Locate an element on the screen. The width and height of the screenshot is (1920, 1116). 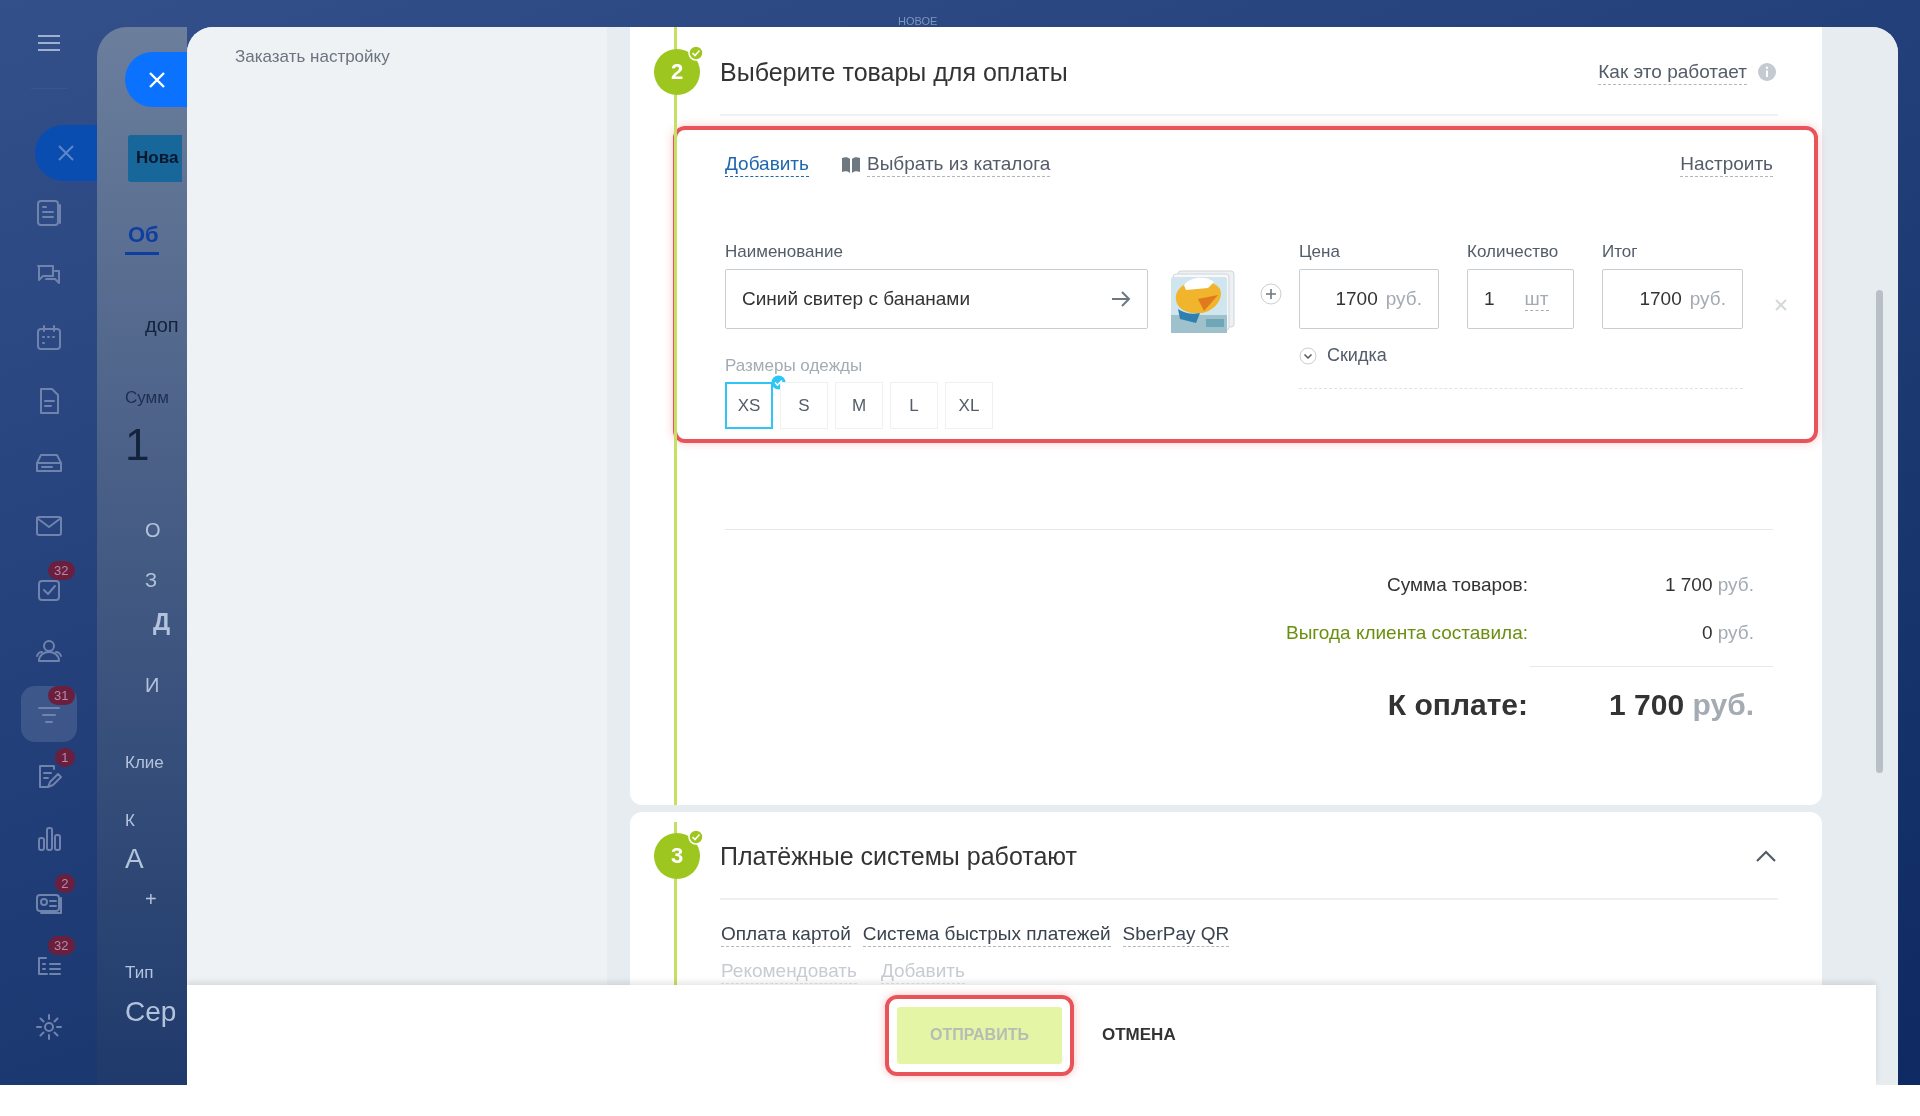
add-link: Добавить is located at coordinates (767, 164).